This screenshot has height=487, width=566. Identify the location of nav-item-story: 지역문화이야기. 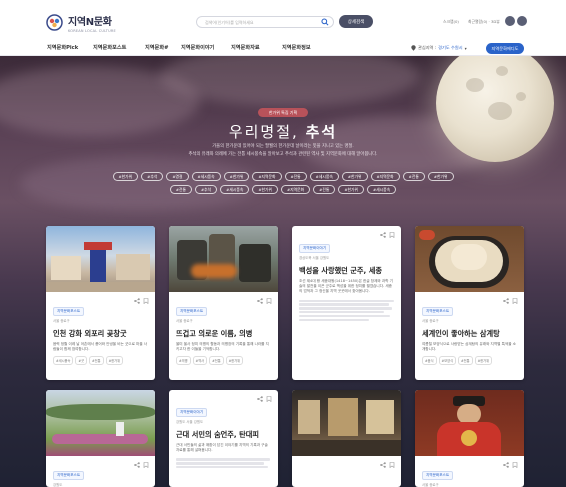
(197, 47).